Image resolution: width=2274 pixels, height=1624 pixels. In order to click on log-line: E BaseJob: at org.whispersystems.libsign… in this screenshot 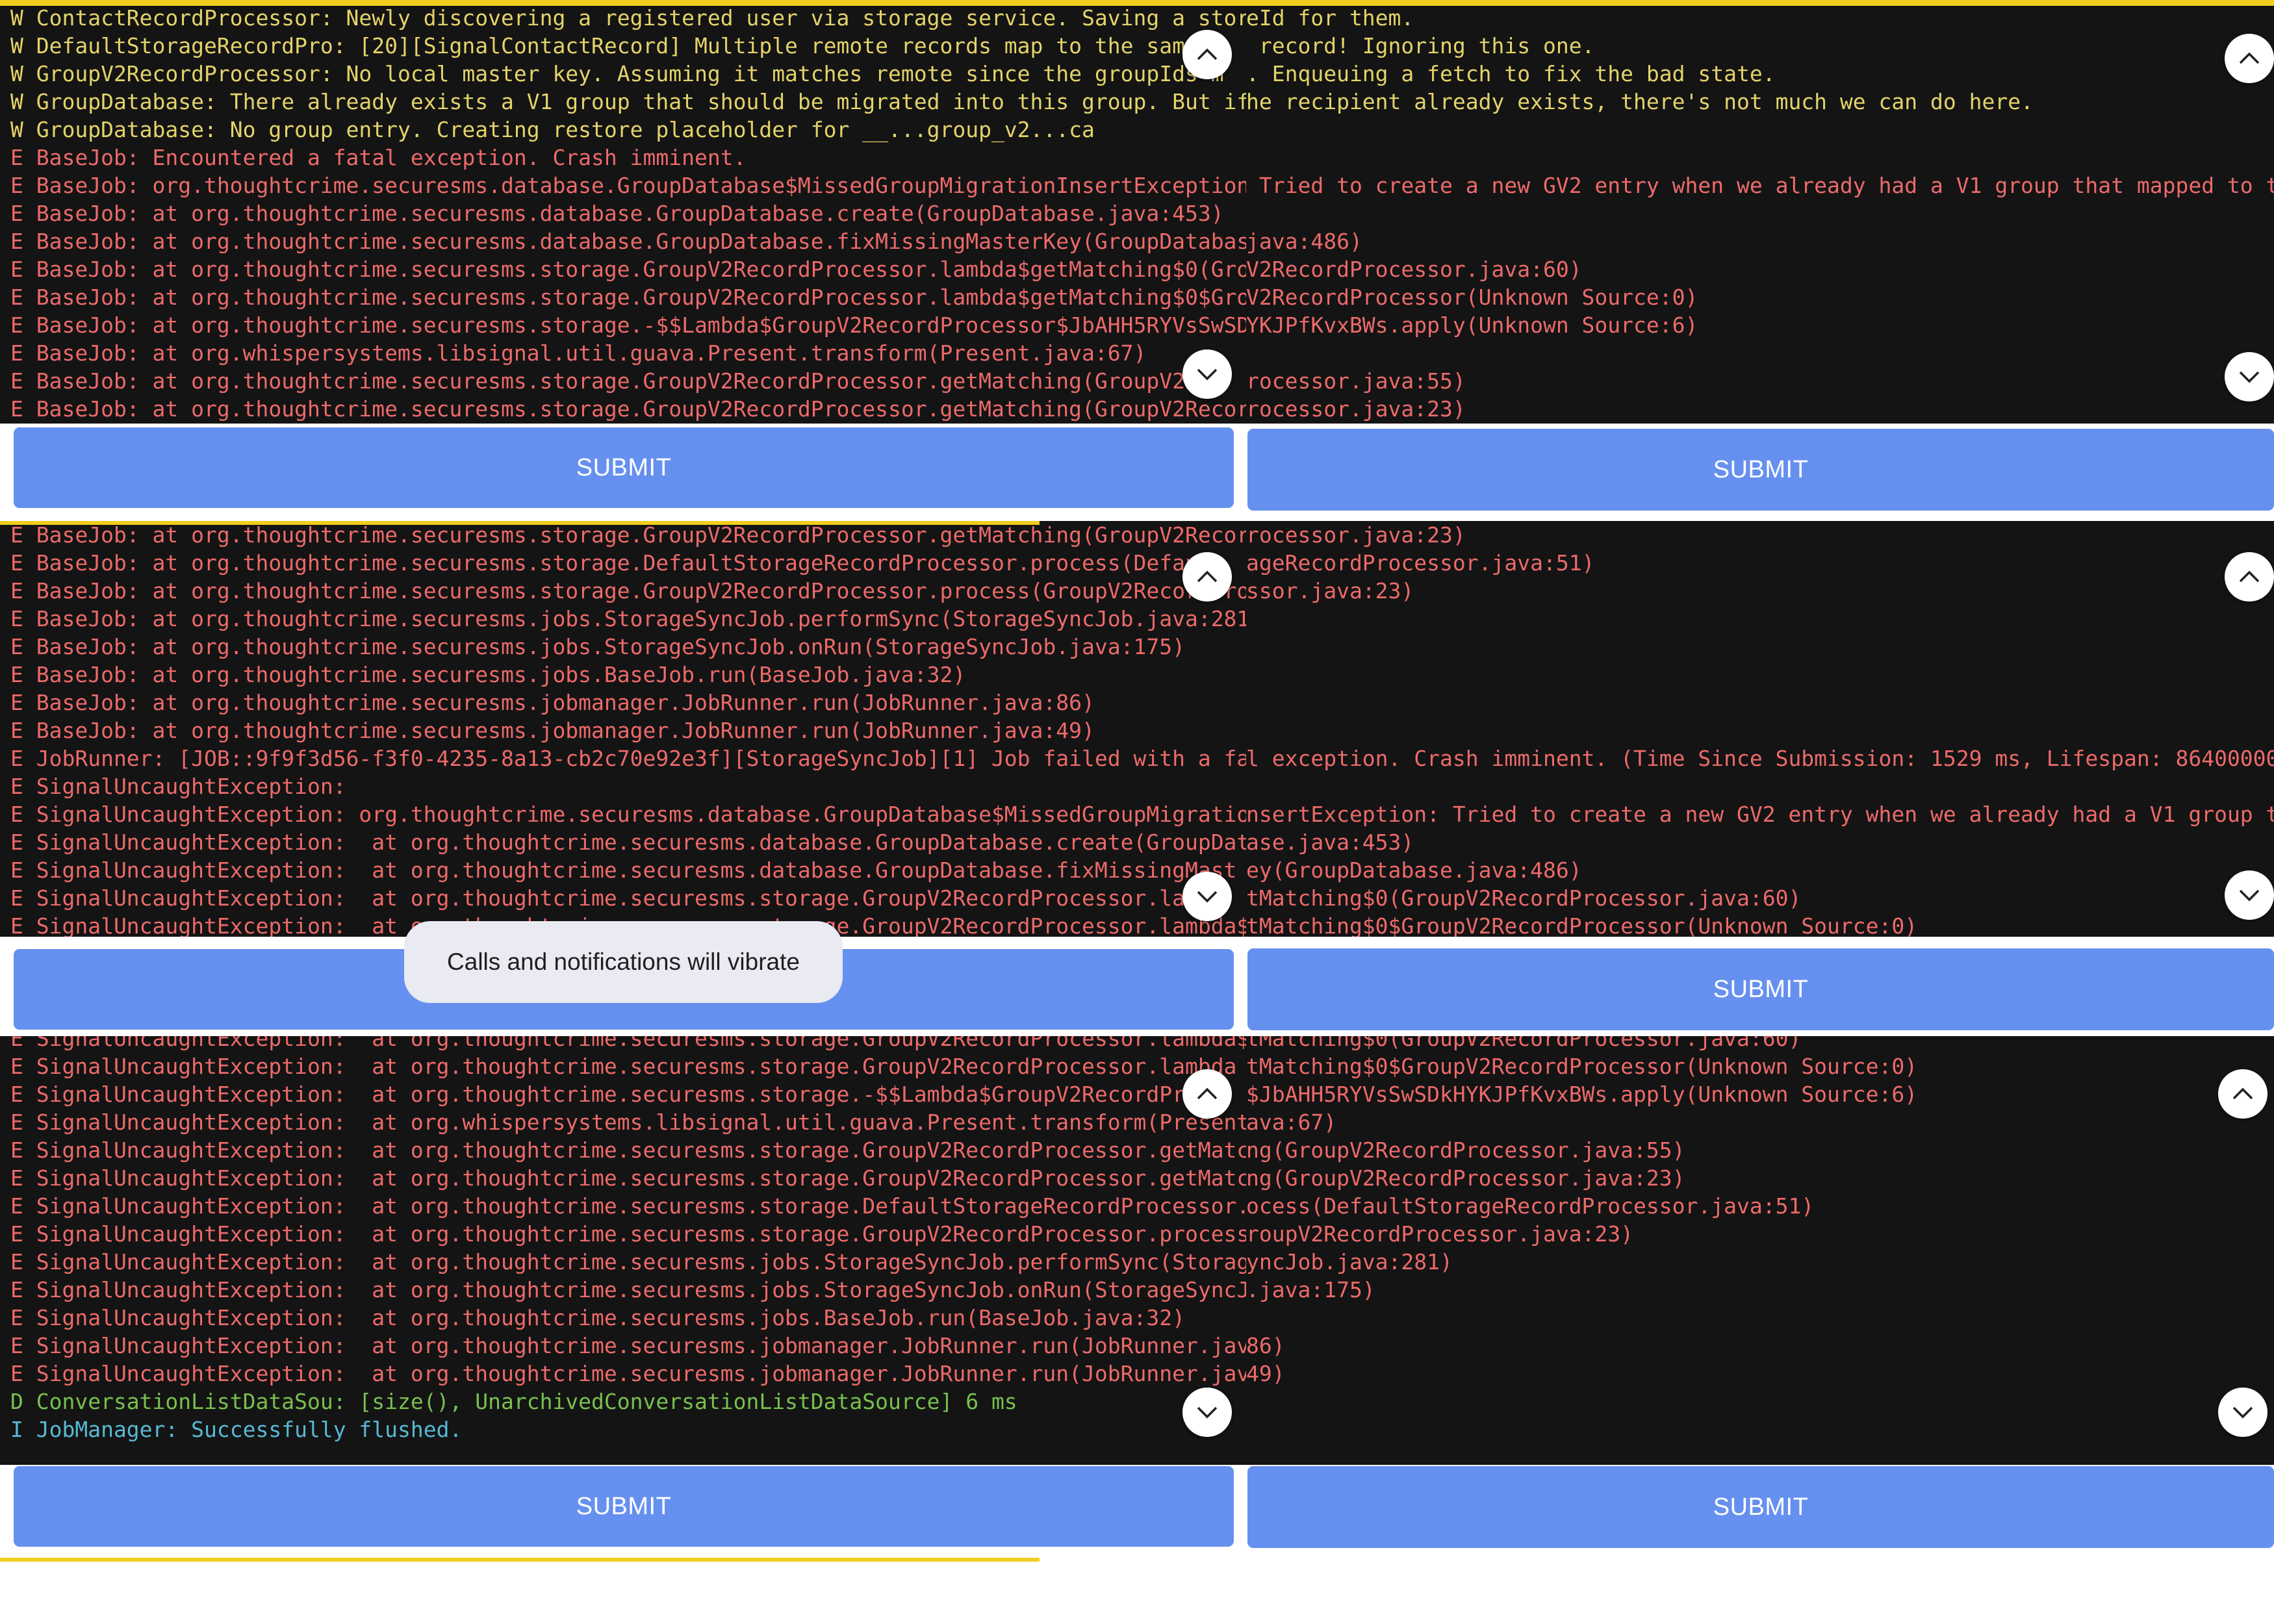, I will do `click(578, 353)`.